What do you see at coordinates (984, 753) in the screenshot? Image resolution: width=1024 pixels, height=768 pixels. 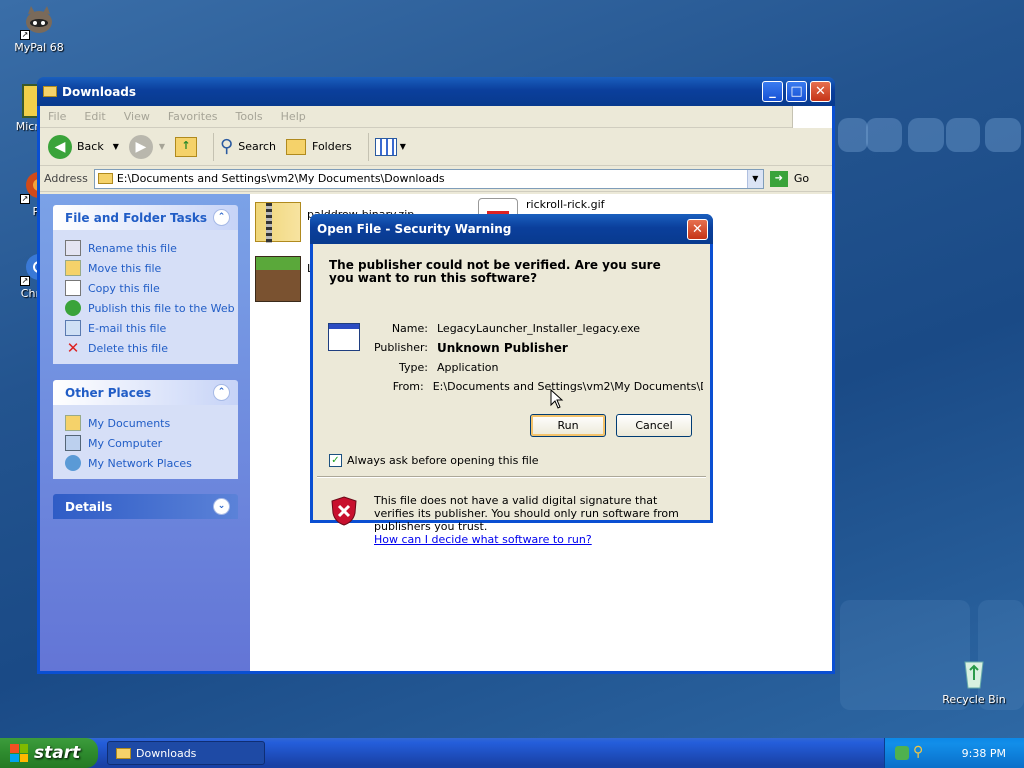 I see `clock: 9:38 PM` at bounding box center [984, 753].